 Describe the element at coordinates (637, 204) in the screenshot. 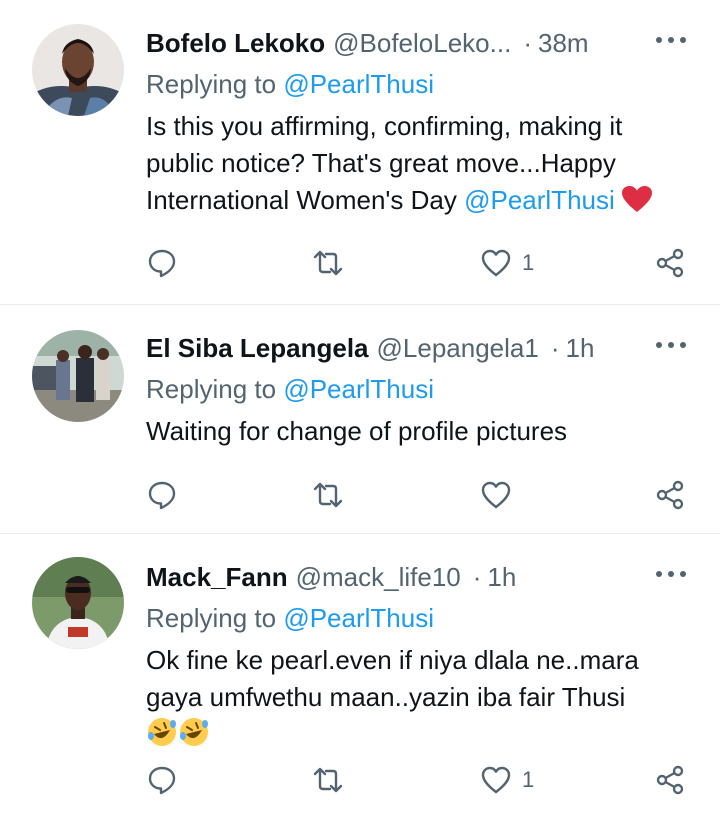

I see `red-heart-emoji` at that location.